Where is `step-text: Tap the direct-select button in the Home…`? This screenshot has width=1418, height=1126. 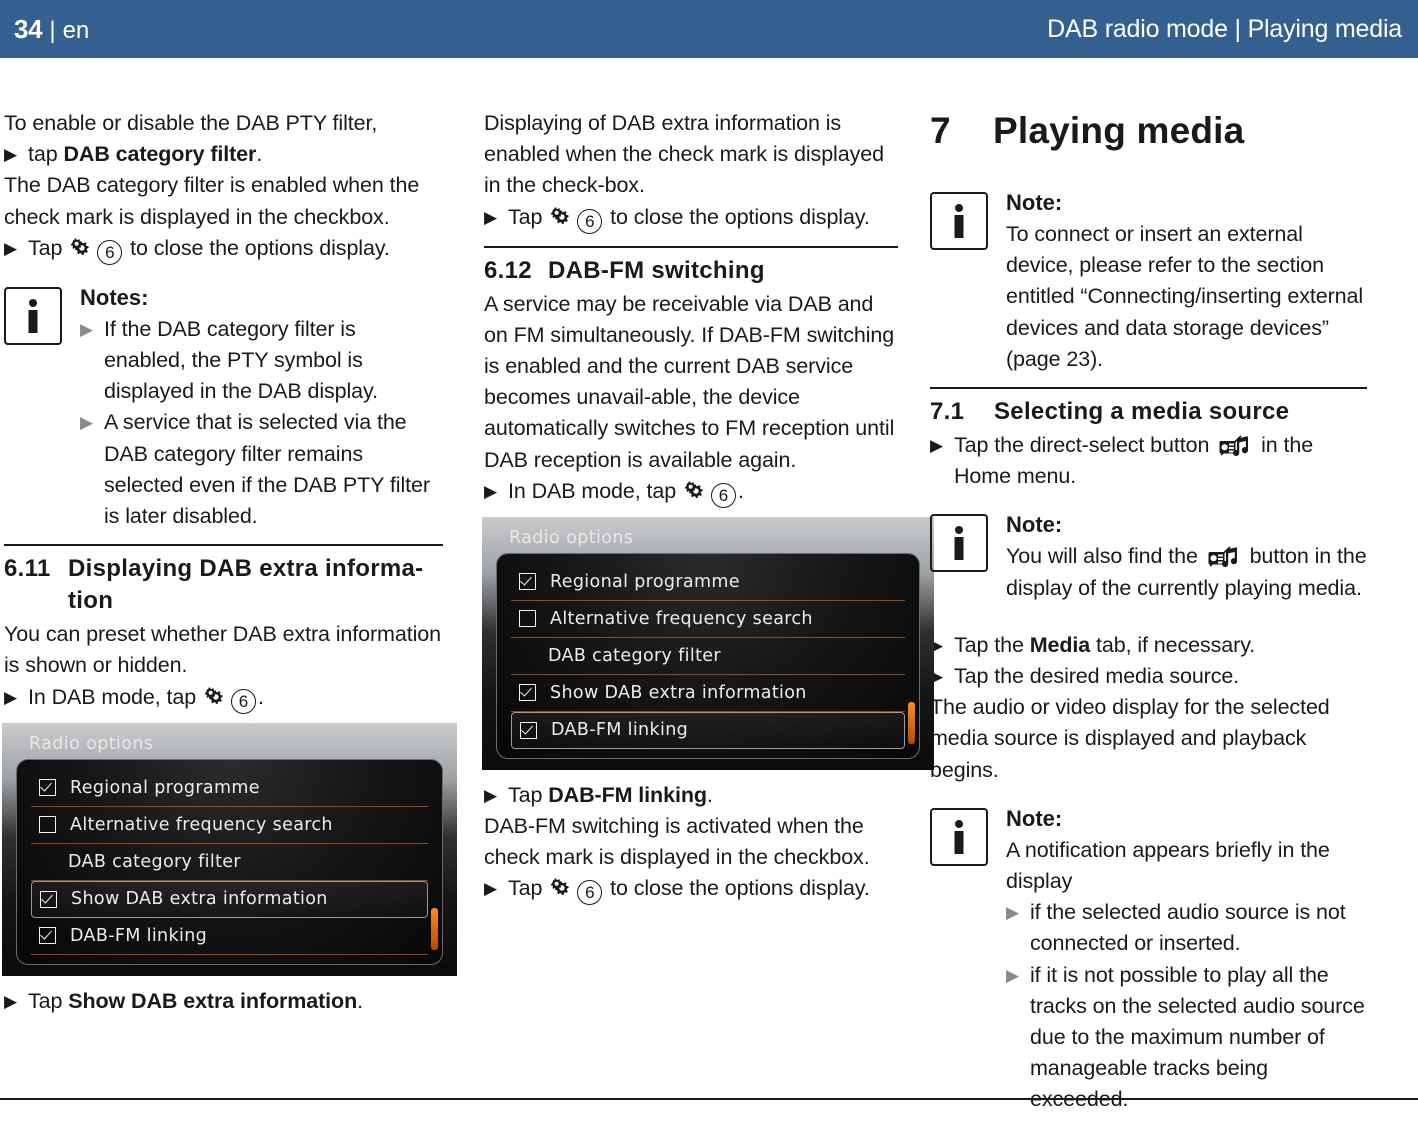
step-text: Tap the direct-select button in the Home… is located at coordinates (1160, 461).